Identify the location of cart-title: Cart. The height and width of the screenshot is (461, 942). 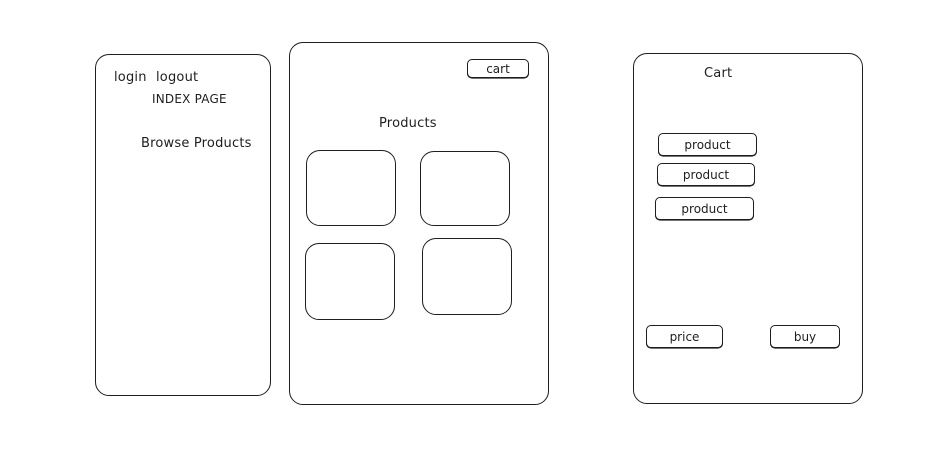
(718, 73).